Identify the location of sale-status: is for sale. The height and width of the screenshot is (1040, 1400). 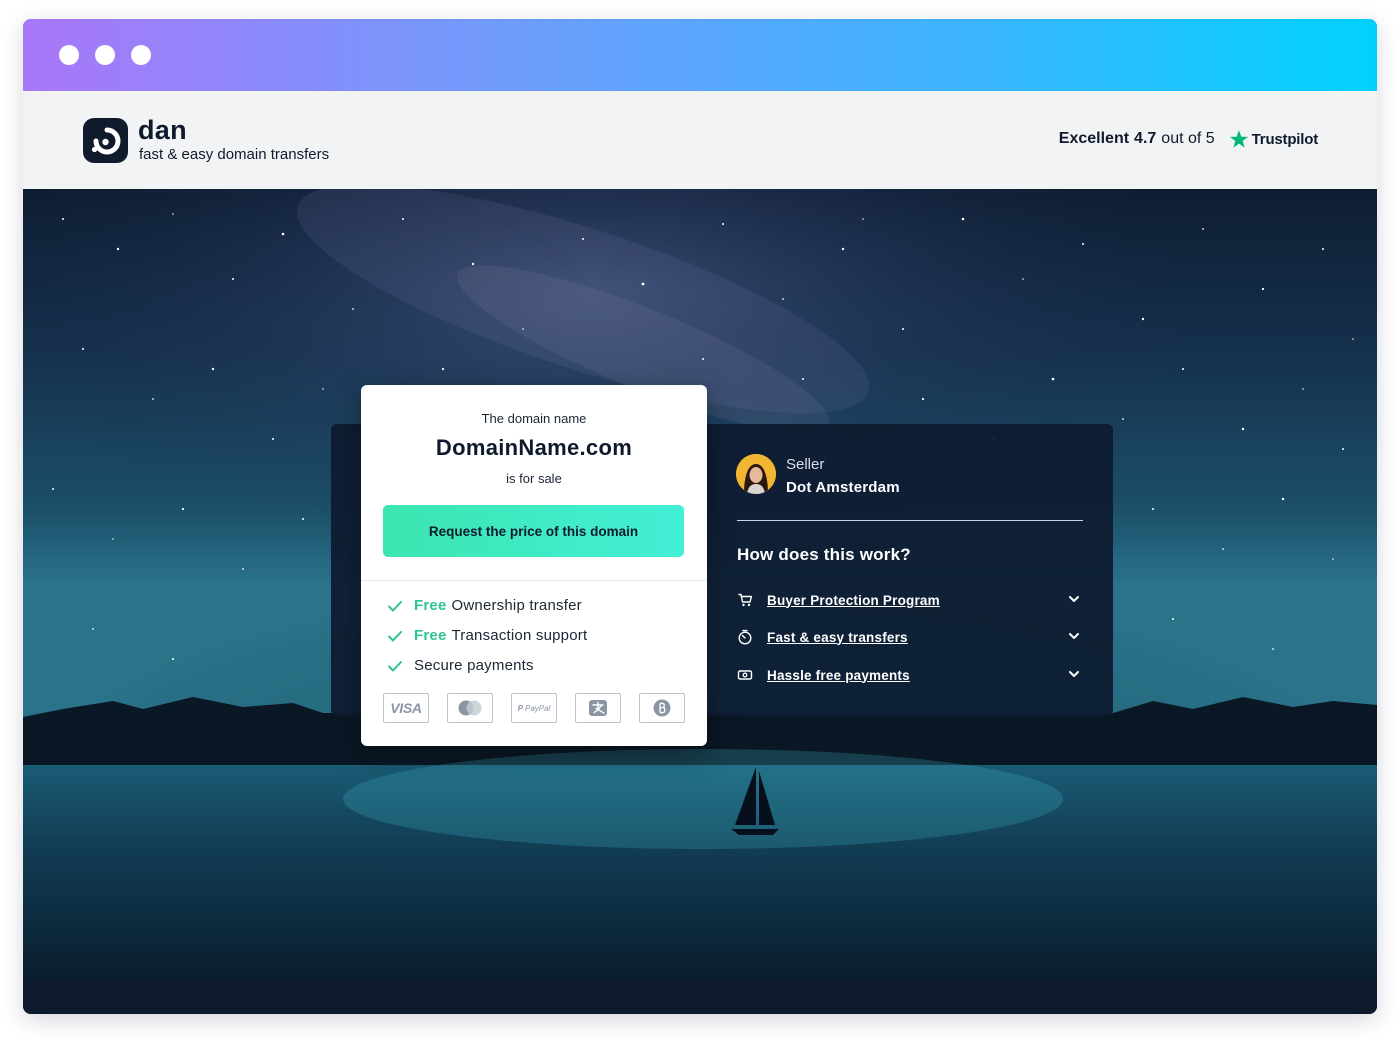
(534, 478).